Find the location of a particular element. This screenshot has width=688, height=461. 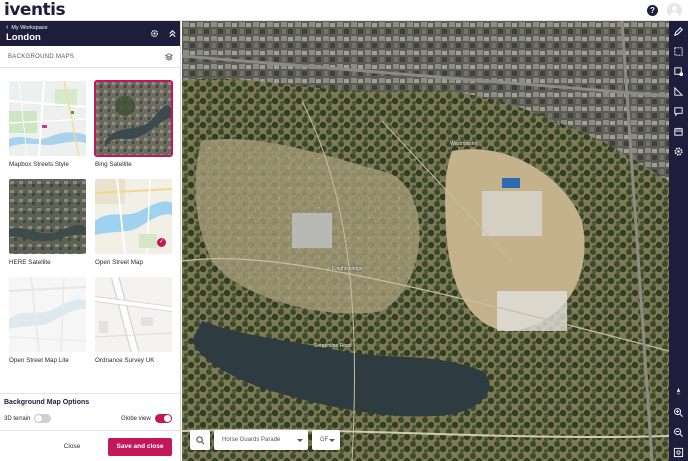

chevron-left-icon: ‹ is located at coordinates (7, 27).